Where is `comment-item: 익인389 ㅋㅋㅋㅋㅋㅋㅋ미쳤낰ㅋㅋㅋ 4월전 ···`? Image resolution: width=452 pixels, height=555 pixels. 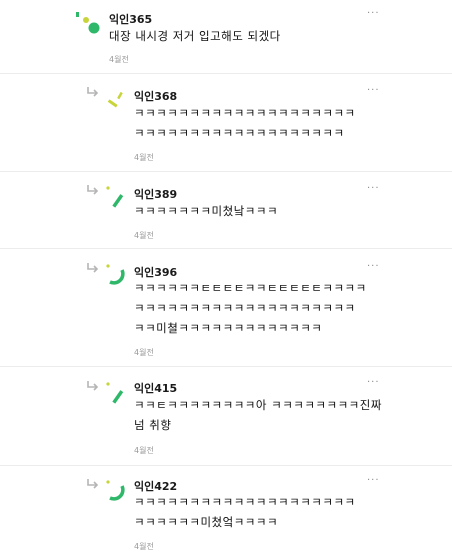 comment-item: 익인389 ㅋㅋㅋㅋㅋㅋㅋ미쳤낰ㅋㅋㅋ 4월전 ··· is located at coordinates (226, 213).